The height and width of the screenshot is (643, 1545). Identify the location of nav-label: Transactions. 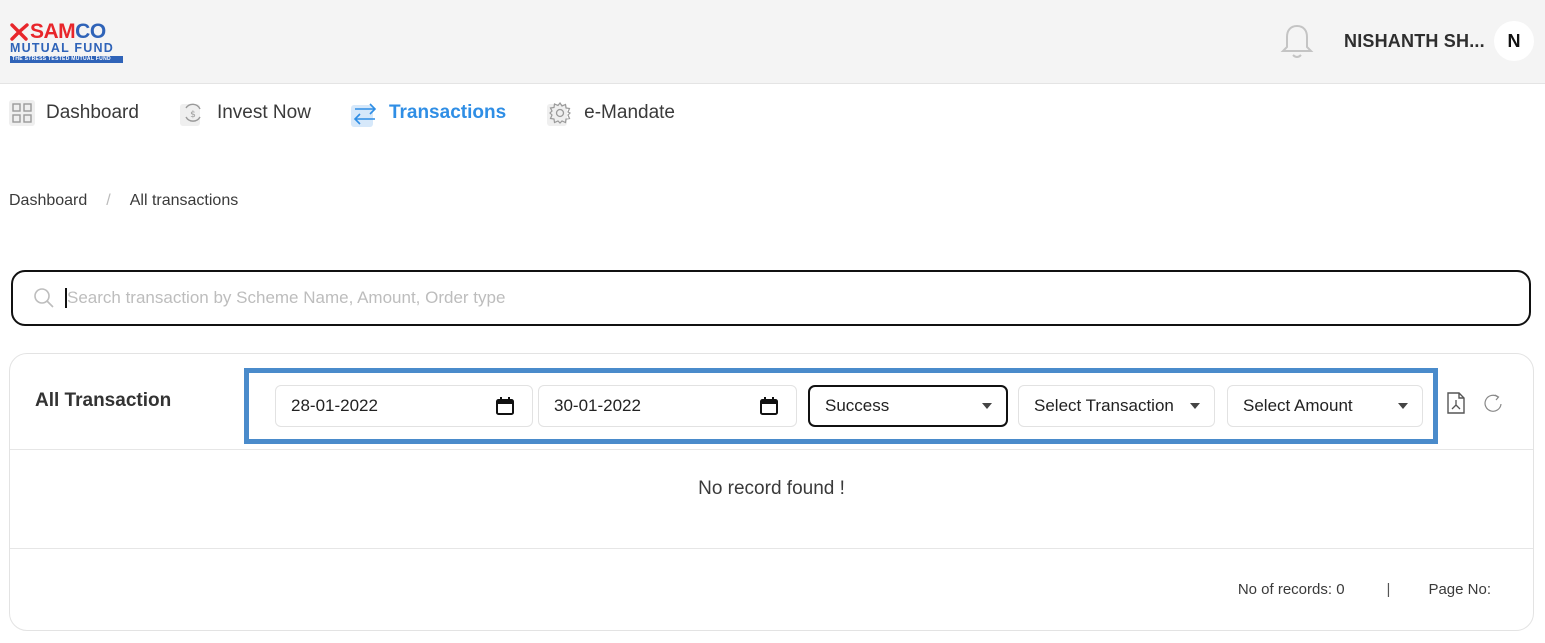
(447, 112).